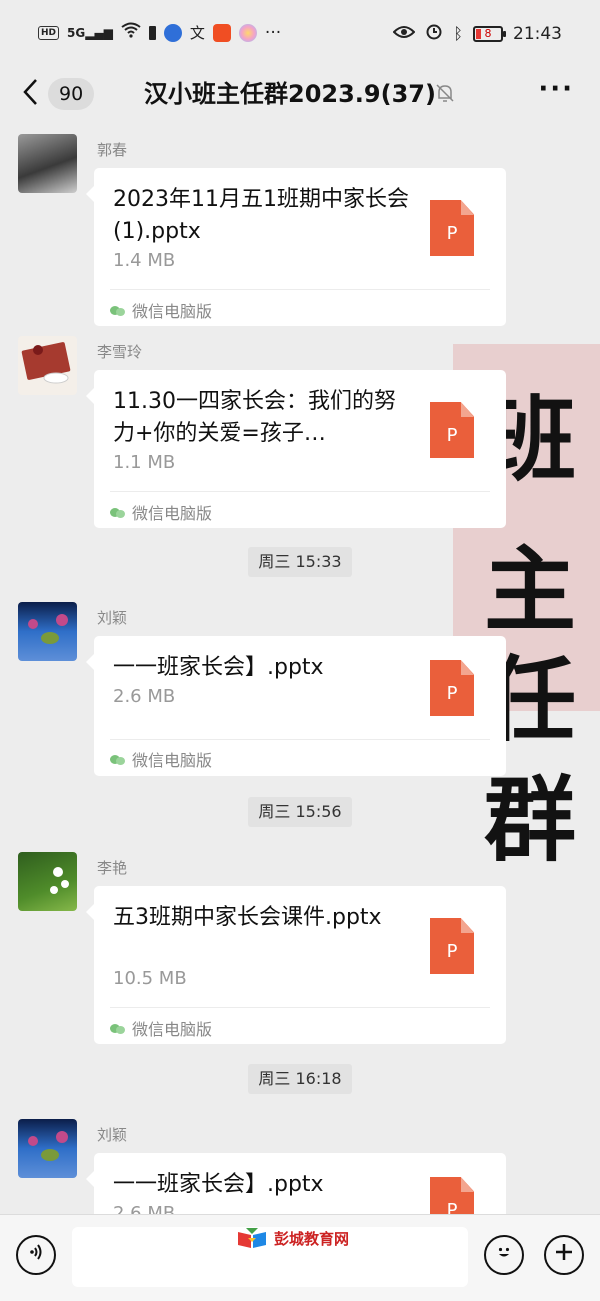 This screenshot has height=1301, width=600. I want to click on file-size: 1.1 MB, so click(144, 462).